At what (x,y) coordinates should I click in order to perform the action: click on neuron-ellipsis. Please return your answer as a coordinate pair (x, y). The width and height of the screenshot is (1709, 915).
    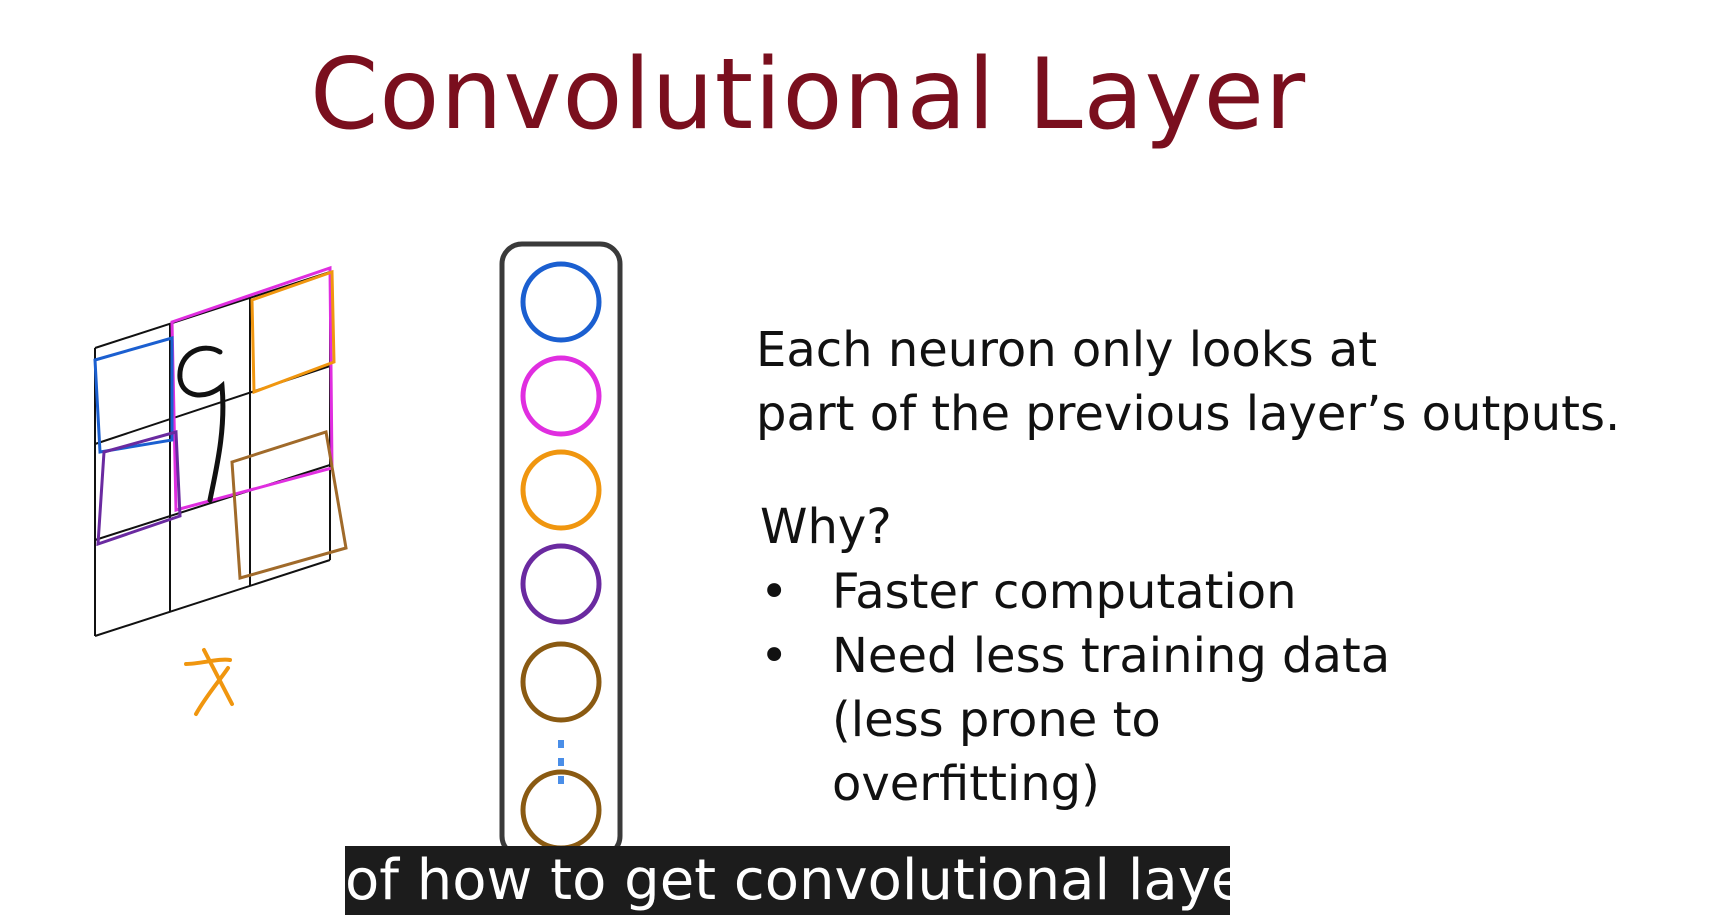
    Looking at the image, I should click on (561, 762).